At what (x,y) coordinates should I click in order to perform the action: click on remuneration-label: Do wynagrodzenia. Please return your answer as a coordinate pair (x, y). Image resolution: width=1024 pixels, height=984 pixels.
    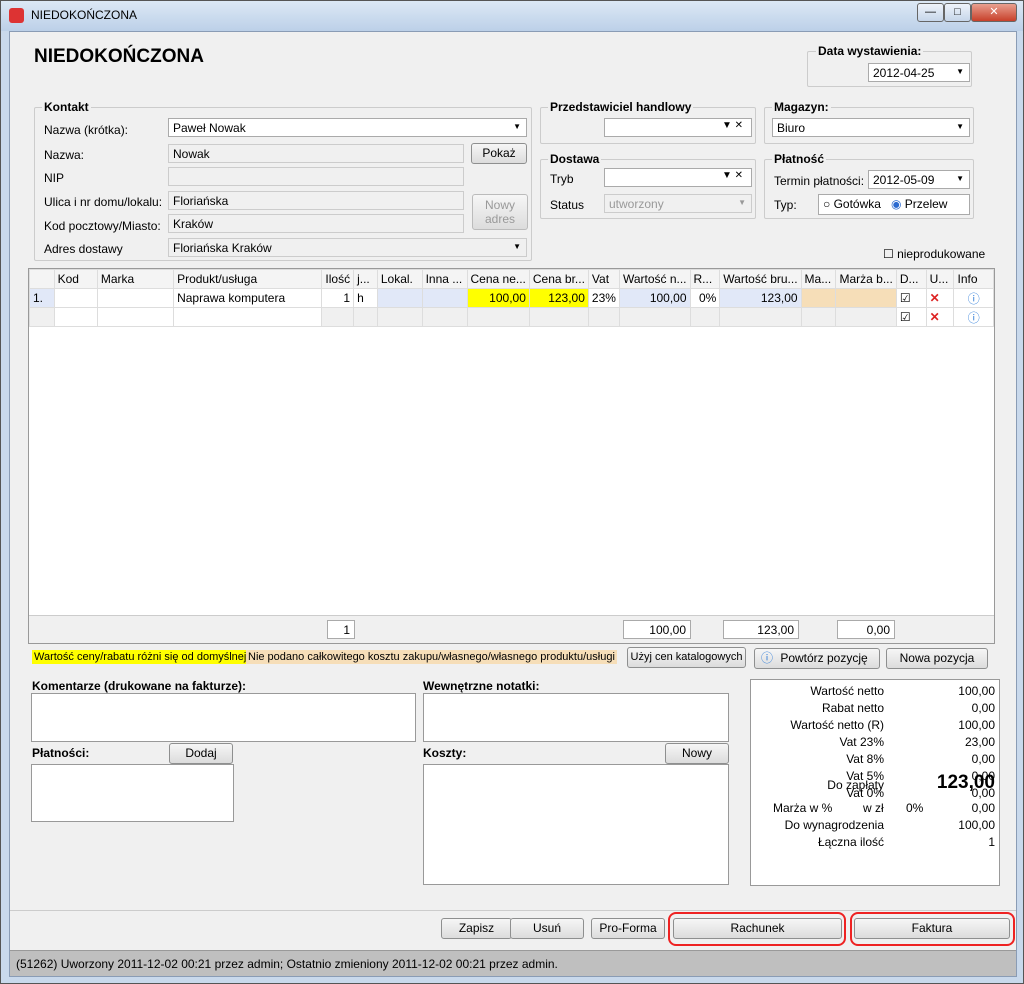
    Looking at the image, I should click on (834, 825).